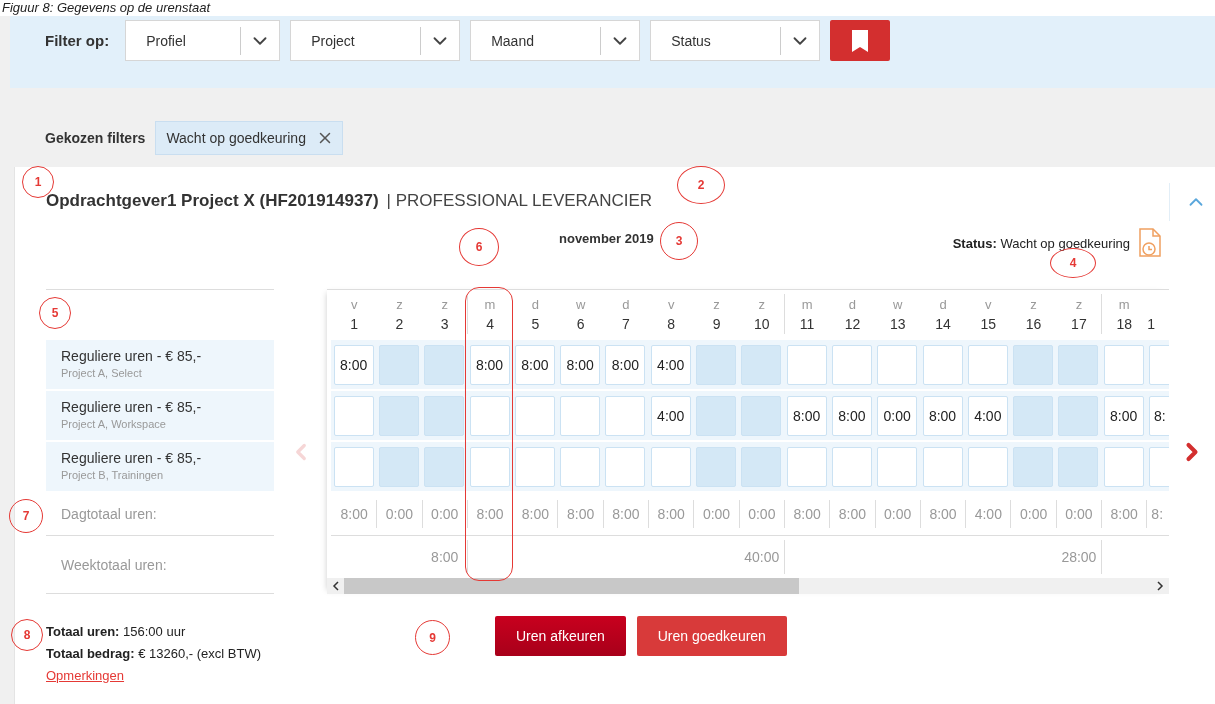  What do you see at coordinates (748, 586) in the screenshot?
I see `horizontal-scrollbar` at bounding box center [748, 586].